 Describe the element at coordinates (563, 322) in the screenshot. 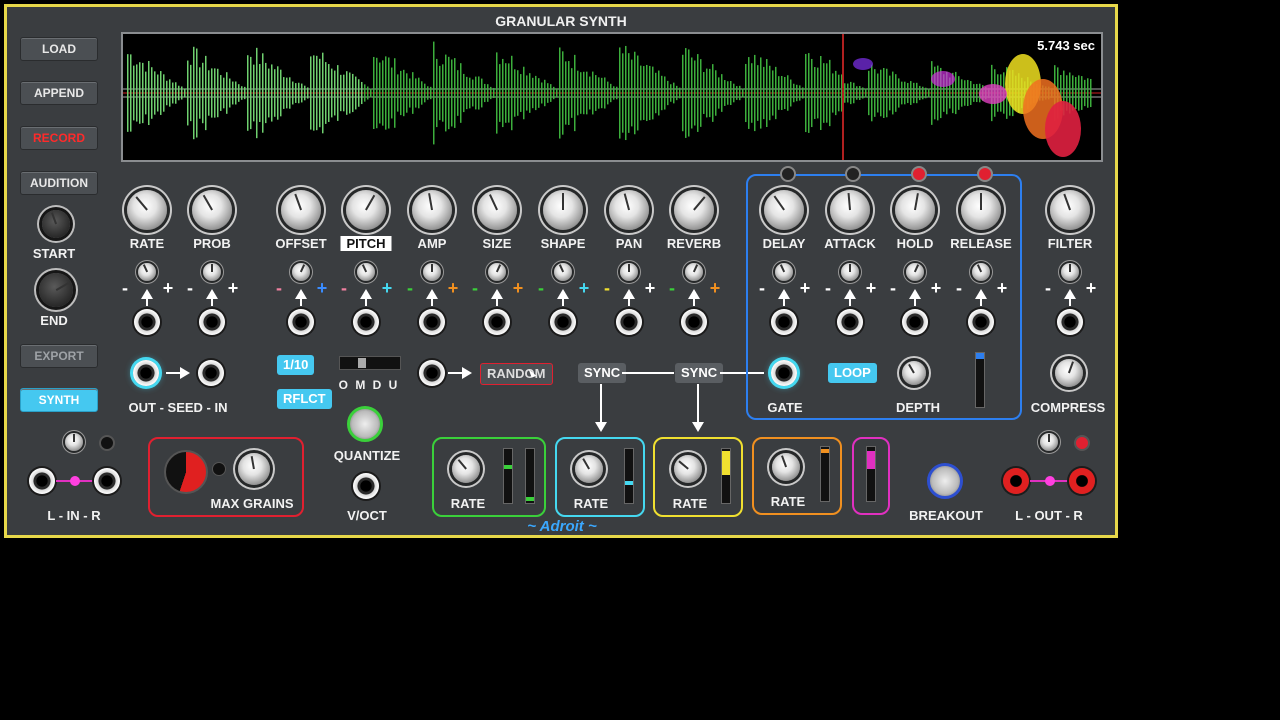

I see `shape-cv-jack` at that location.